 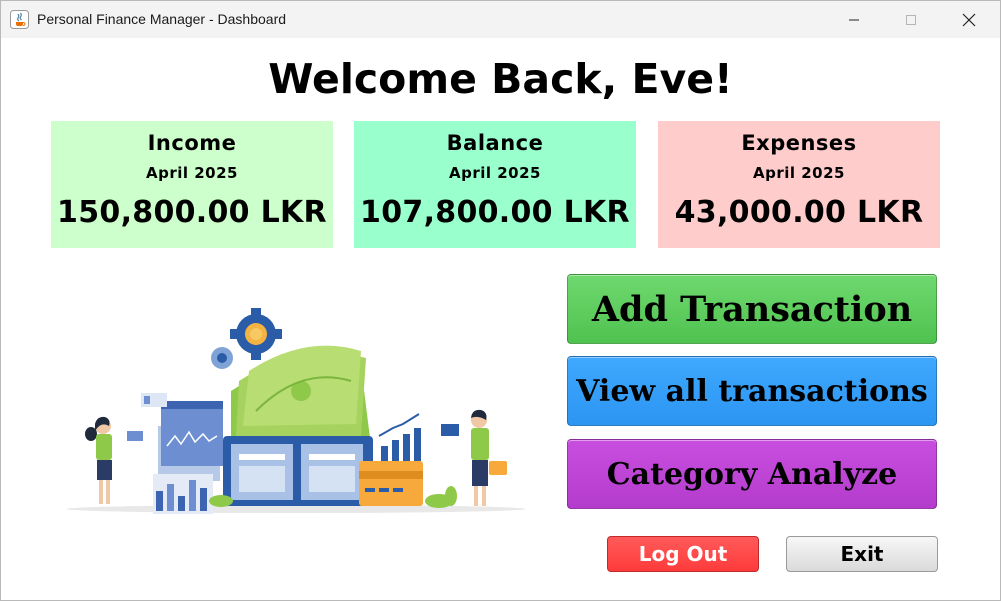 What do you see at coordinates (301, 395) in the screenshot?
I see `money-stack` at bounding box center [301, 395].